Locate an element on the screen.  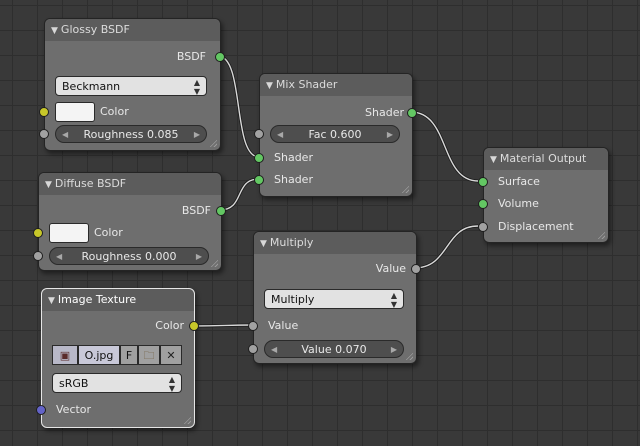
volume-label: Volume is located at coordinates (518, 203).